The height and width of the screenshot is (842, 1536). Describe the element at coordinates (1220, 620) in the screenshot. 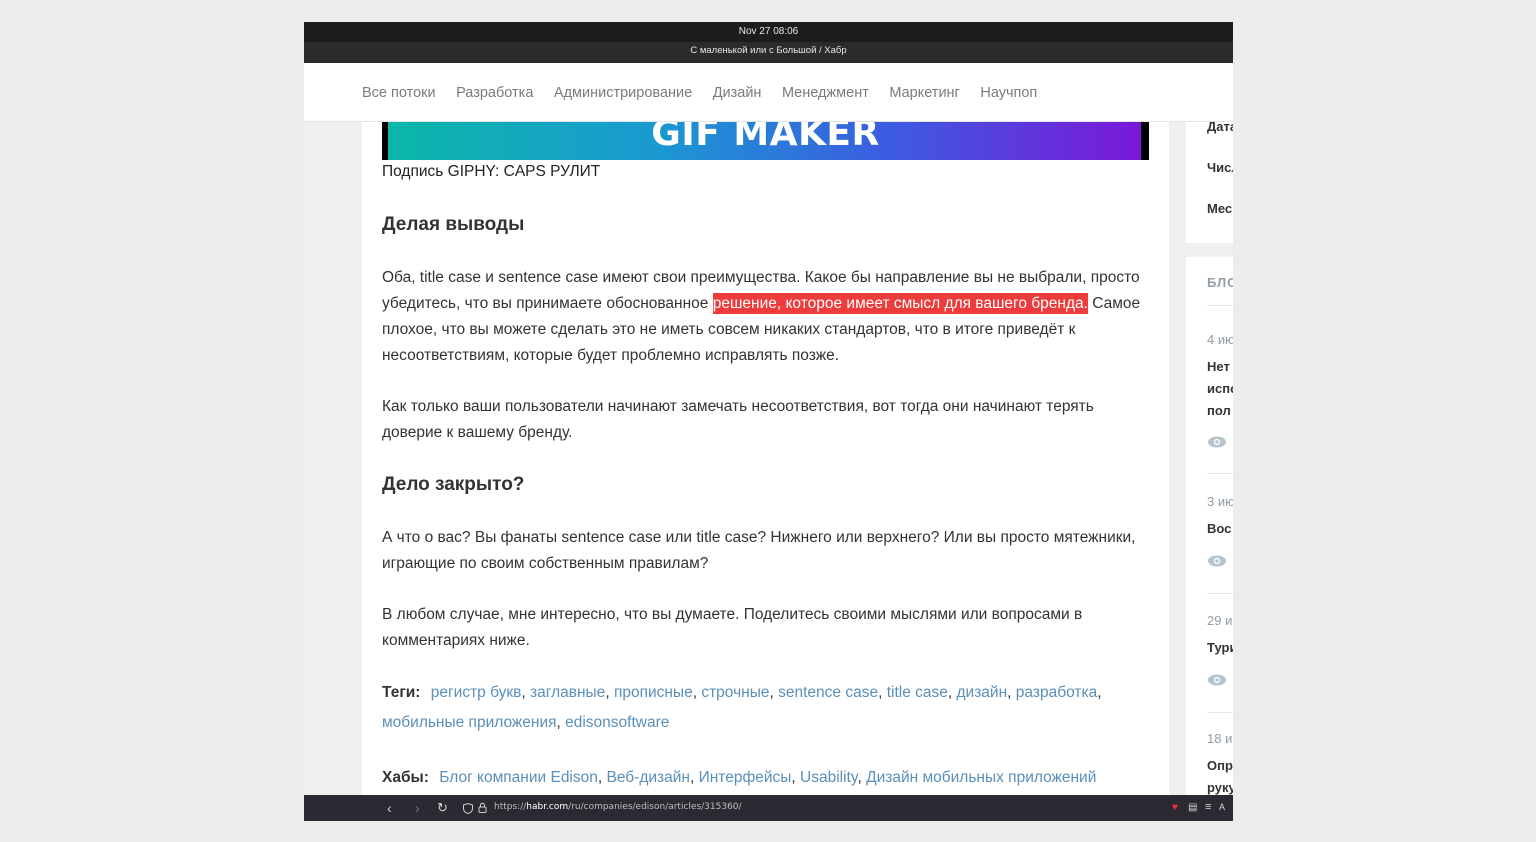

I see `post-date: 29 и` at that location.